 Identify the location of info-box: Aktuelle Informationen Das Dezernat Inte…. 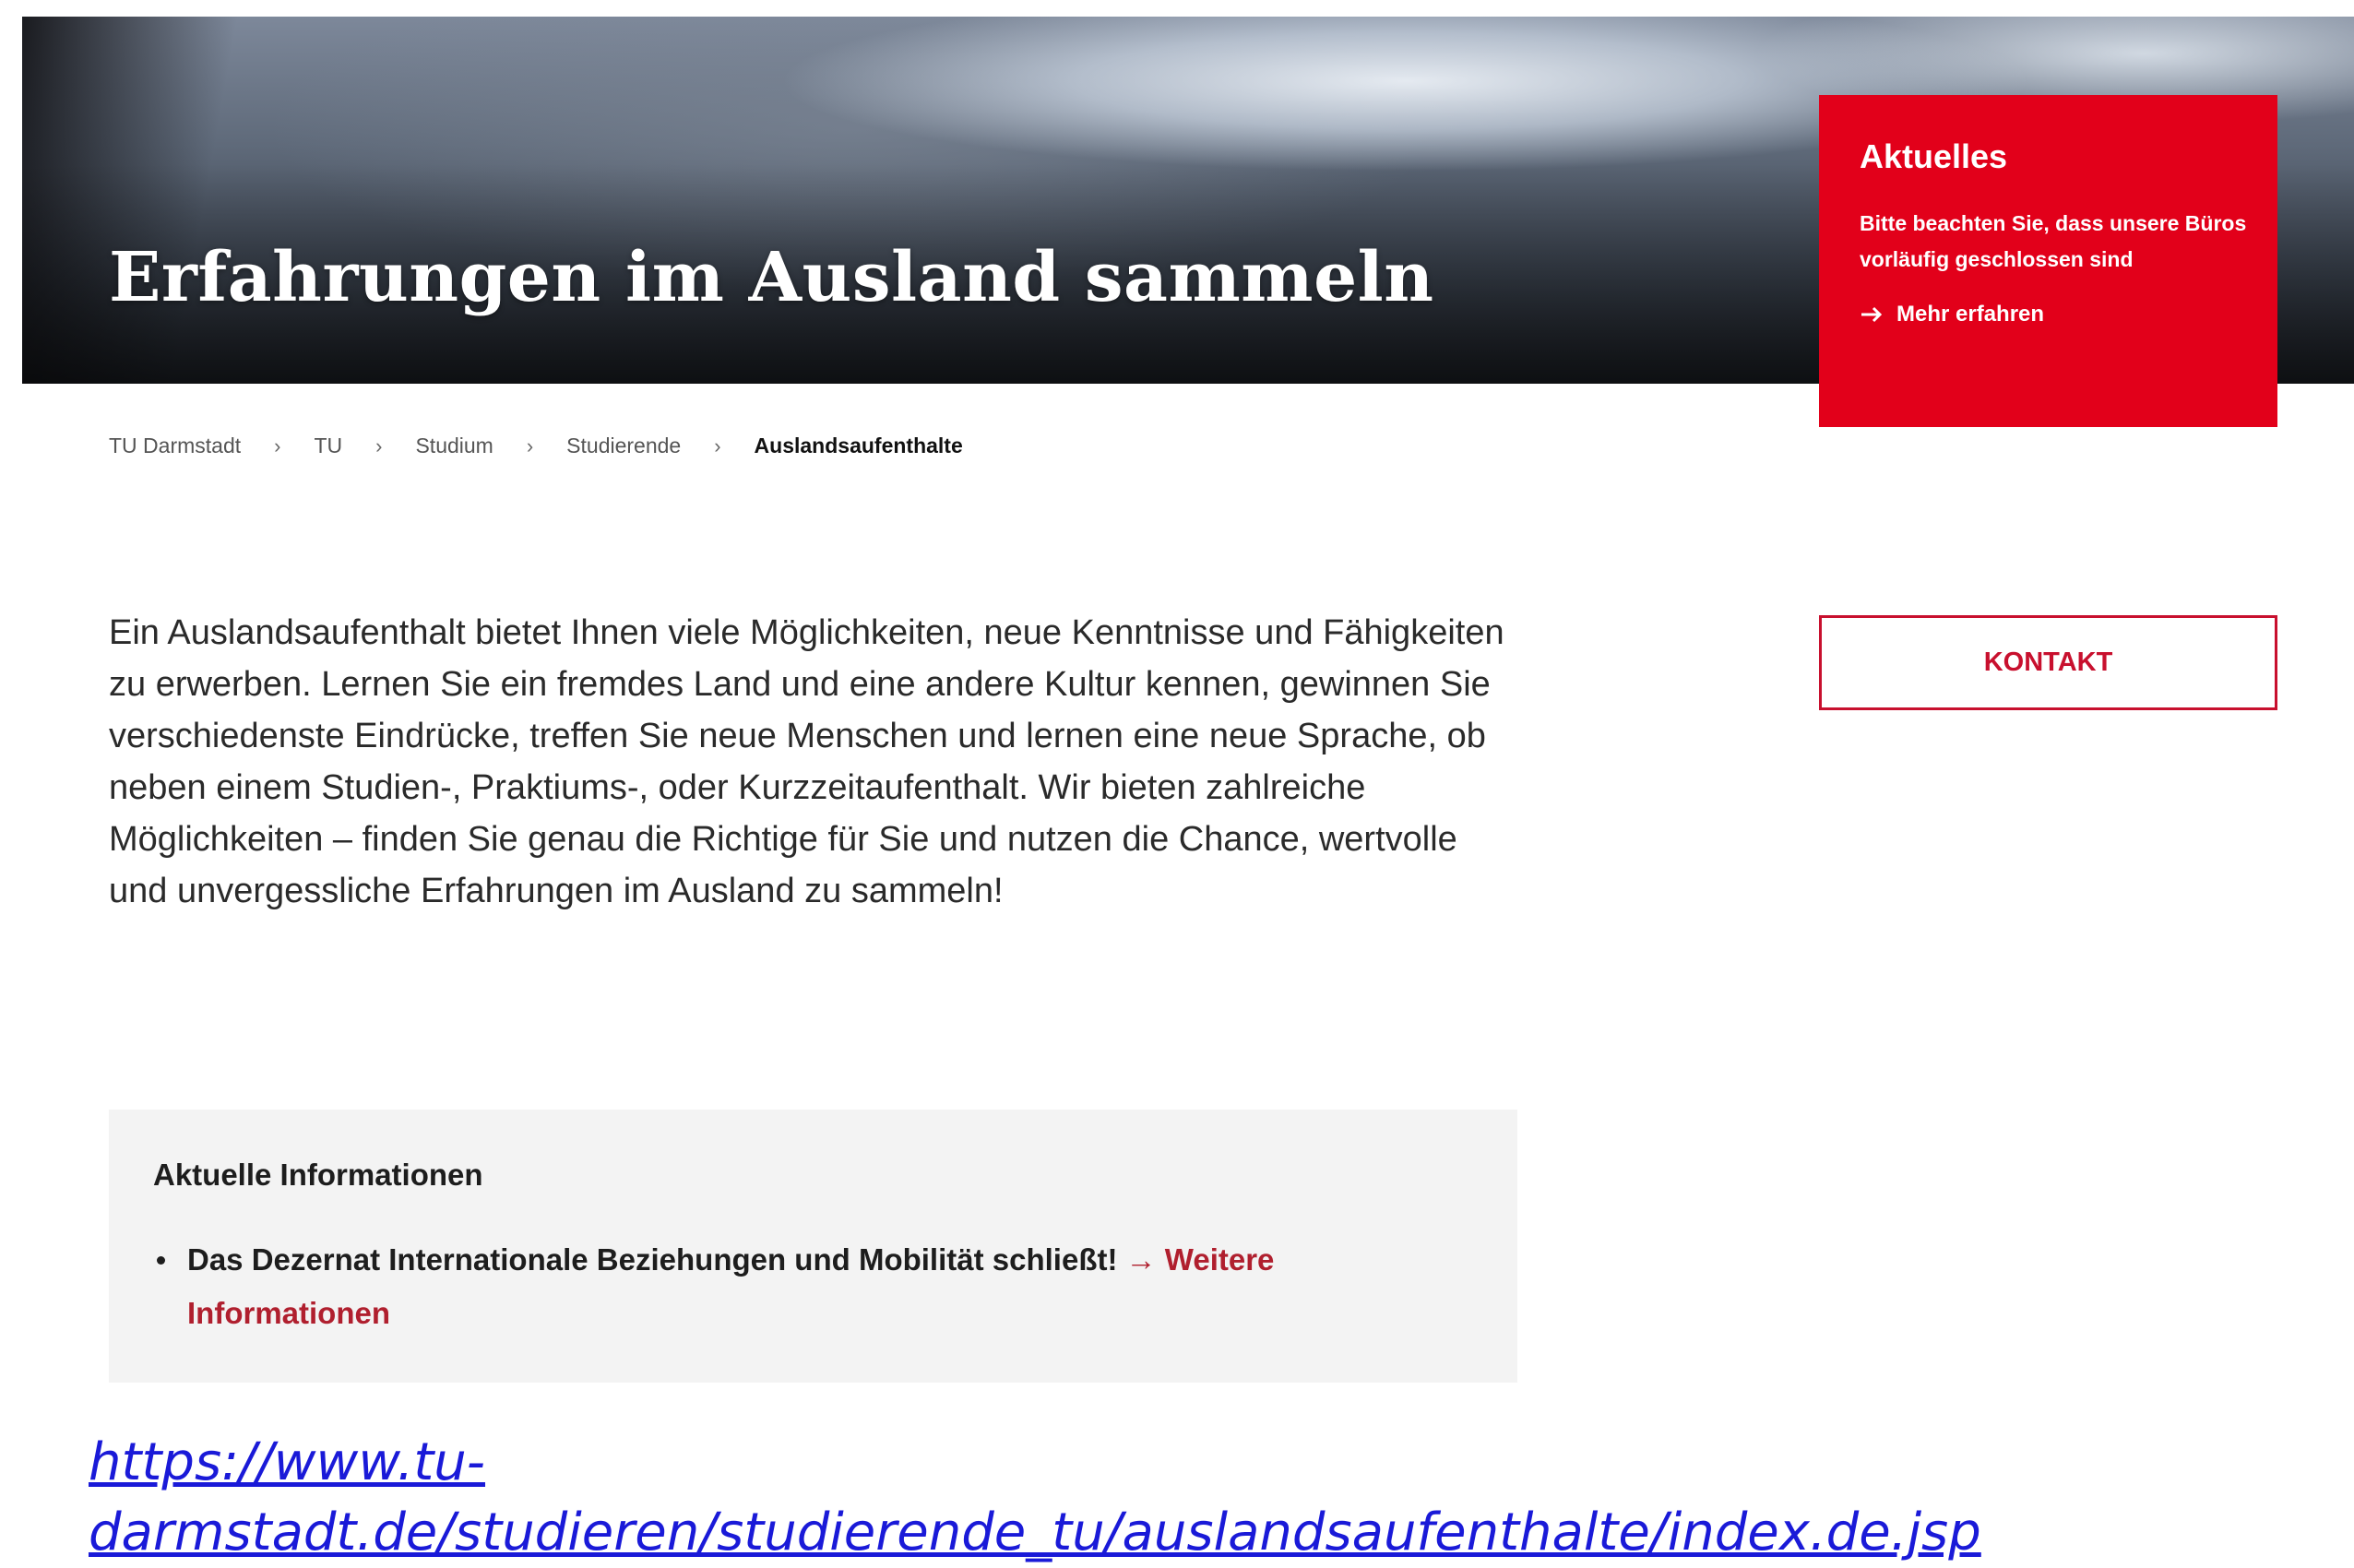
(813, 1246).